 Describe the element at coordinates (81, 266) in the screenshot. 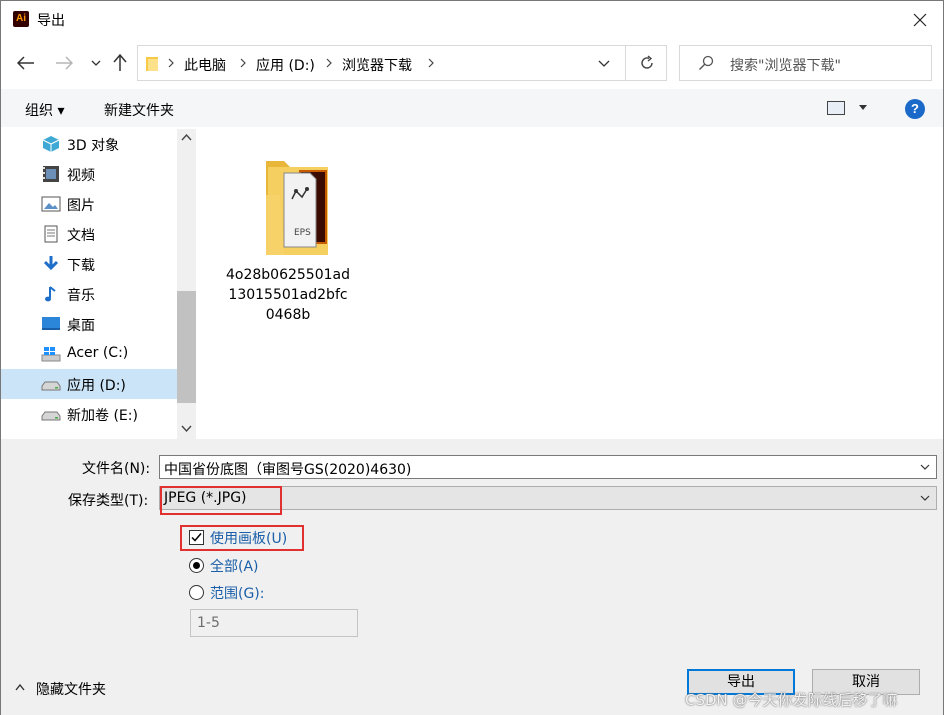

I see `sidebar-item-label: 下载` at that location.